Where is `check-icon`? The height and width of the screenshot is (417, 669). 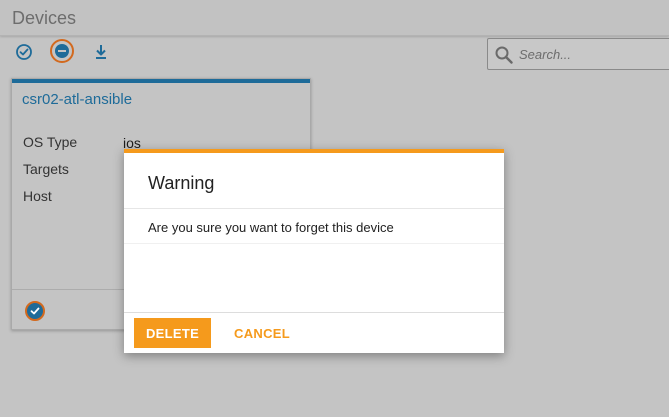
check-icon is located at coordinates (35, 311).